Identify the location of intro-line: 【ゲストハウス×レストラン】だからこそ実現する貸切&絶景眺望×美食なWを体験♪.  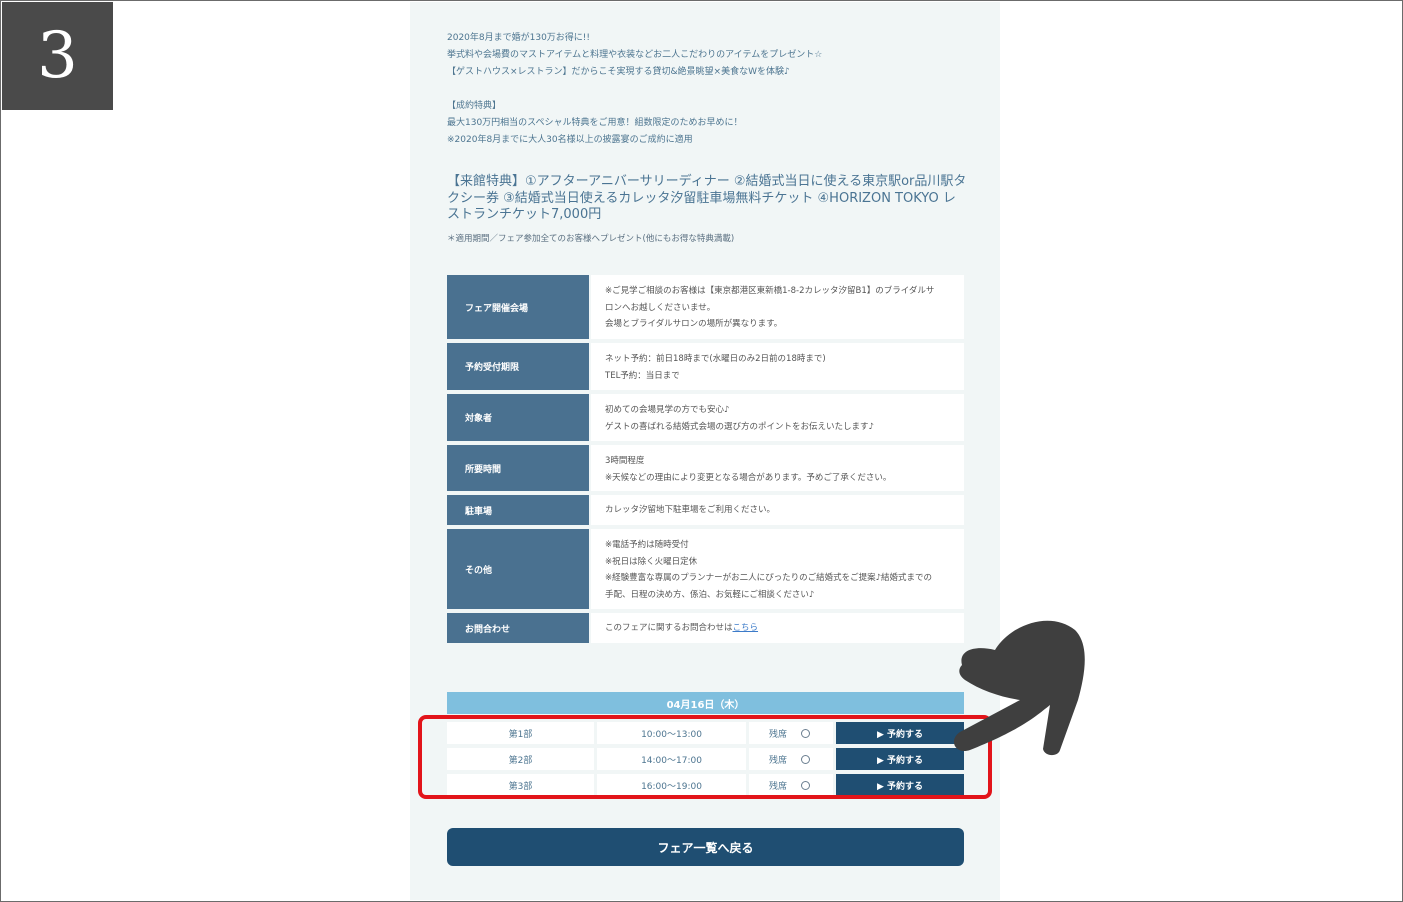
(618, 72).